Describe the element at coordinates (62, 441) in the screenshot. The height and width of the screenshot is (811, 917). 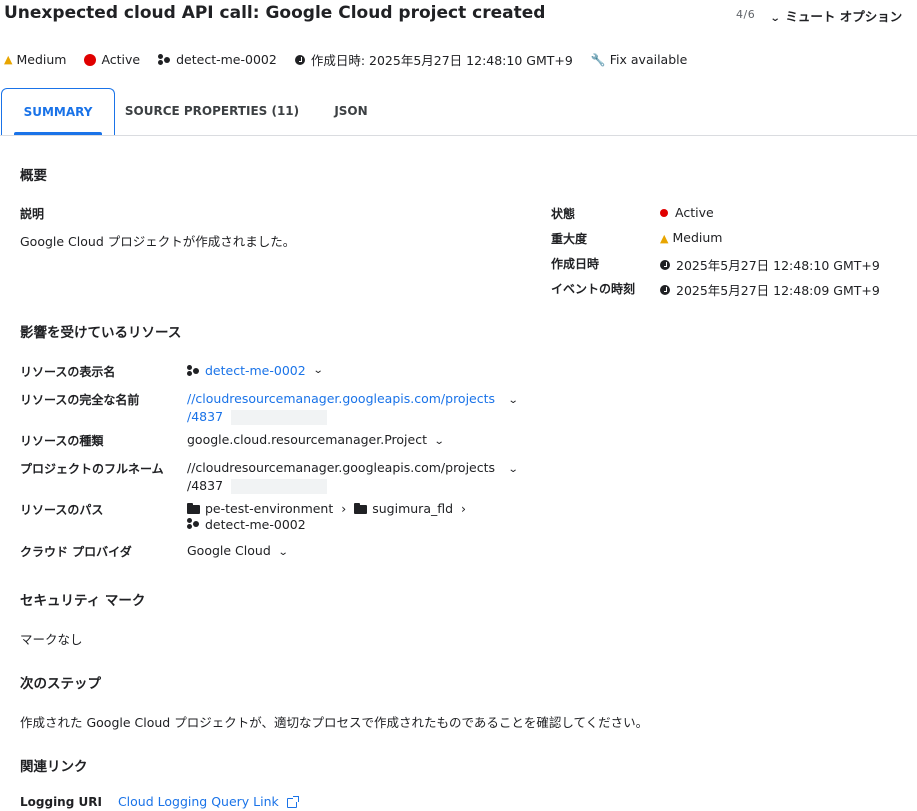
I see `resource-type-label: リソースの種類` at that location.